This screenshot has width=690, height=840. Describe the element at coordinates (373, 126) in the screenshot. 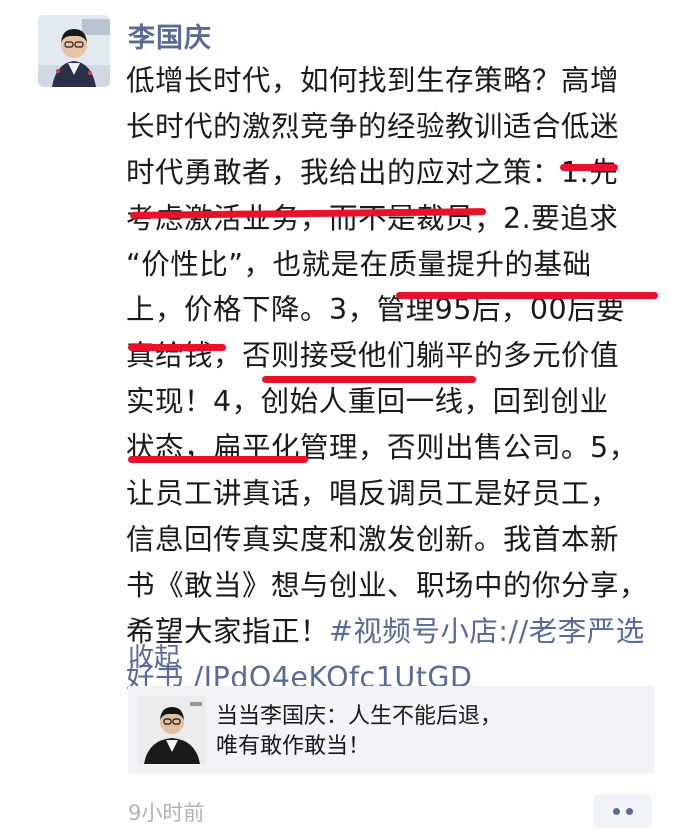

I see `post-line: 长时代的激烈竞争的经验教训适合低迷` at that location.